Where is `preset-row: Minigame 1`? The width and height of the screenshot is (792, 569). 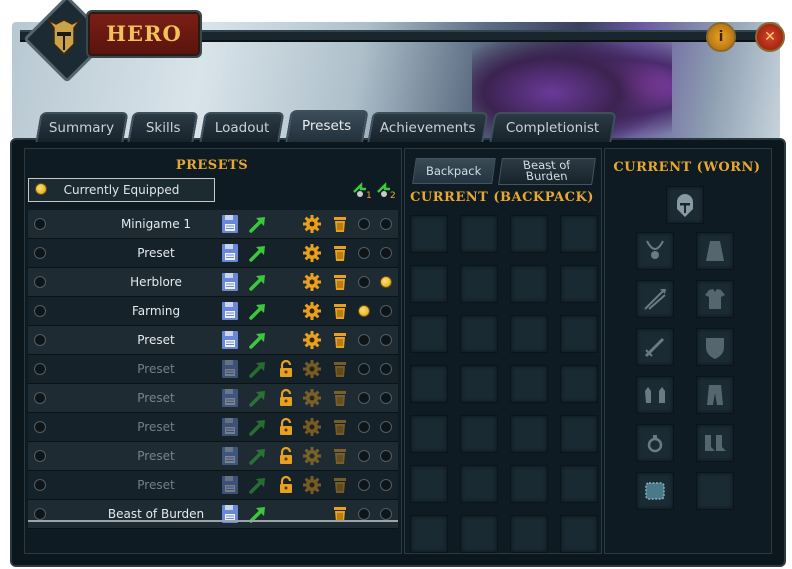 preset-row: Minigame 1 is located at coordinates (213, 224).